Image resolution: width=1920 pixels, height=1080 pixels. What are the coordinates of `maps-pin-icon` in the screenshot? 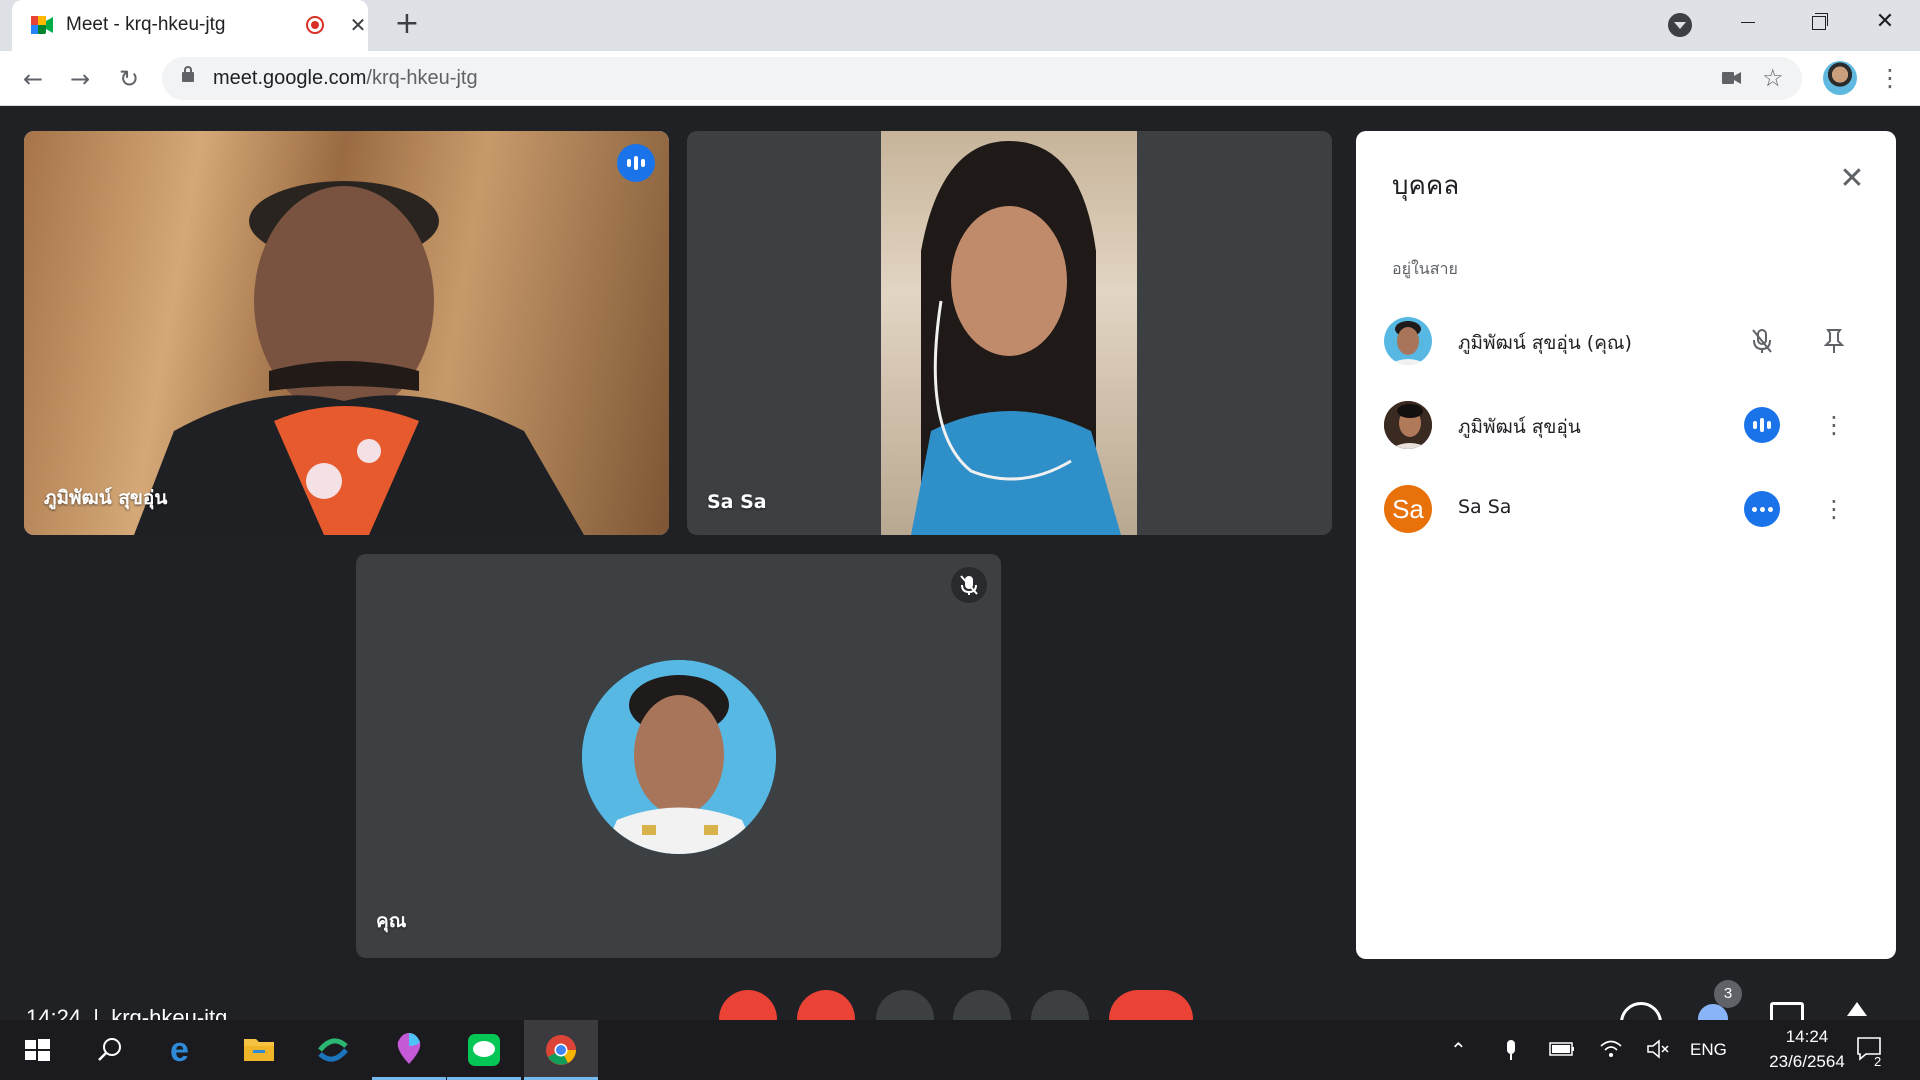 It's located at (409, 1050).